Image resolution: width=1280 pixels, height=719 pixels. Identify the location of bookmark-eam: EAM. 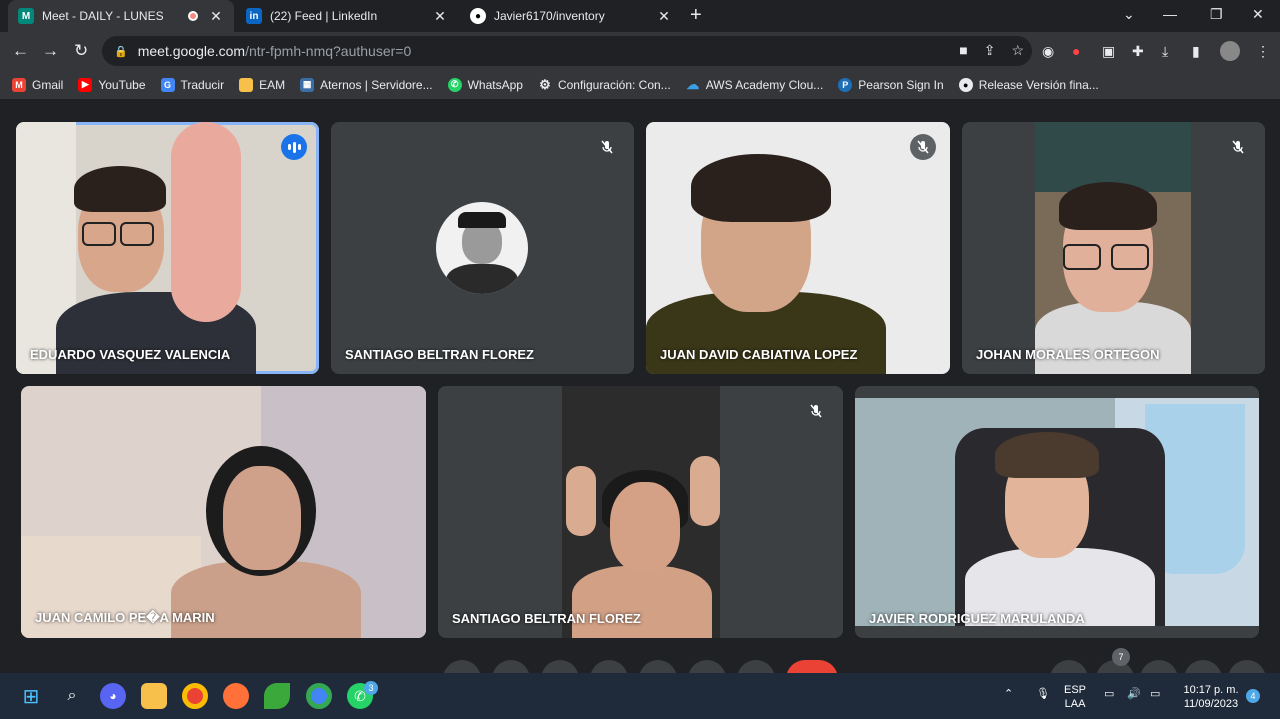
(262, 84).